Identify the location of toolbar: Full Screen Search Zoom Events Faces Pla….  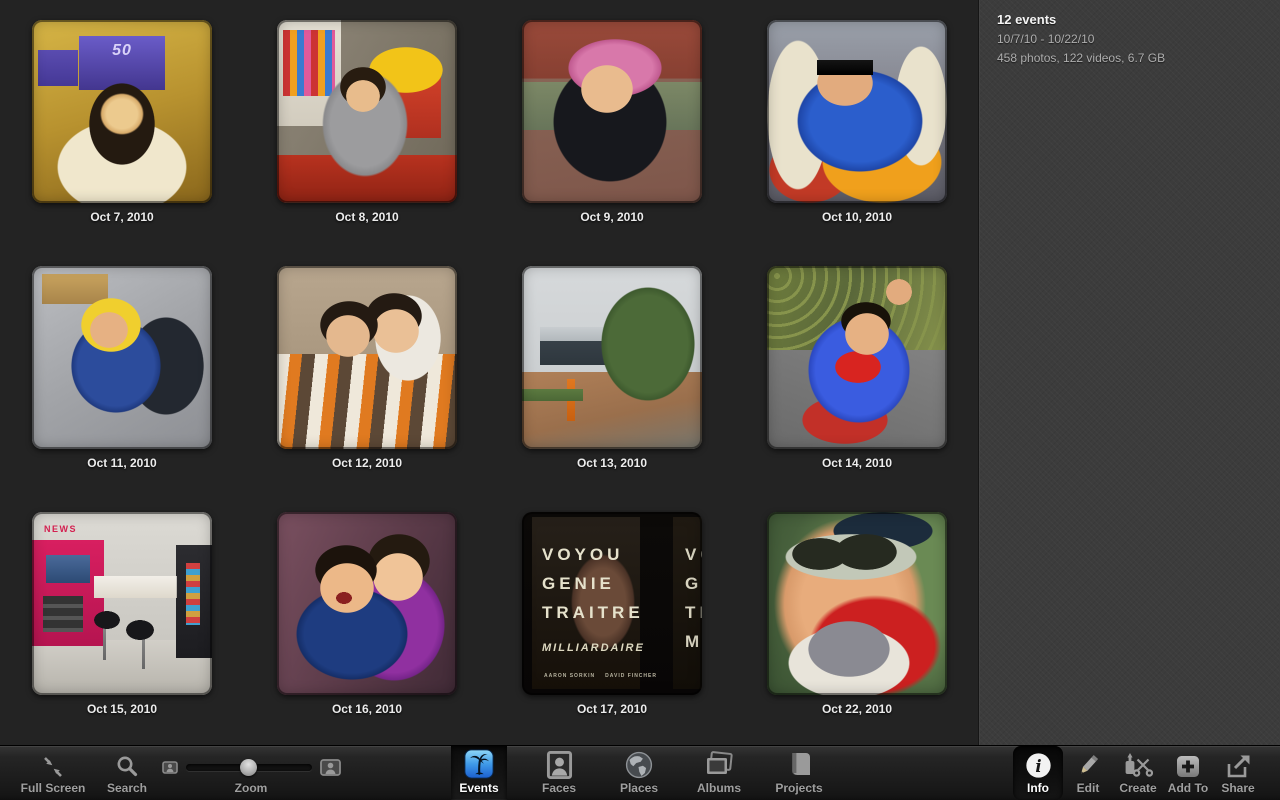
(640, 772).